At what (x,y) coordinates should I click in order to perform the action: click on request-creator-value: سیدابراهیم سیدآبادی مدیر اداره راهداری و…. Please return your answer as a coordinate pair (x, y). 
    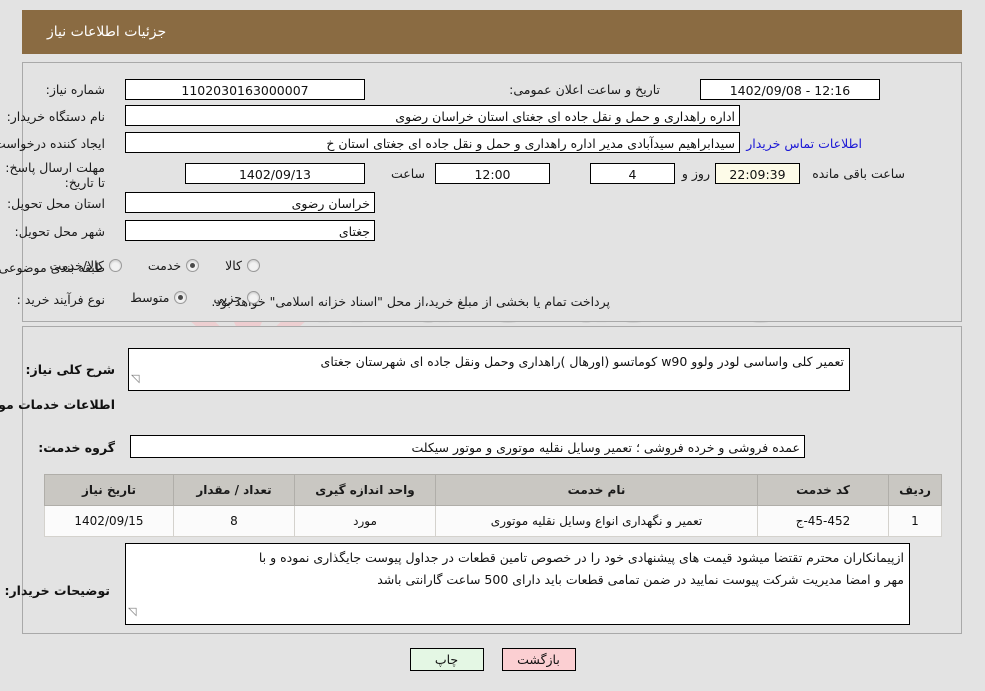
    Looking at the image, I should click on (432, 142).